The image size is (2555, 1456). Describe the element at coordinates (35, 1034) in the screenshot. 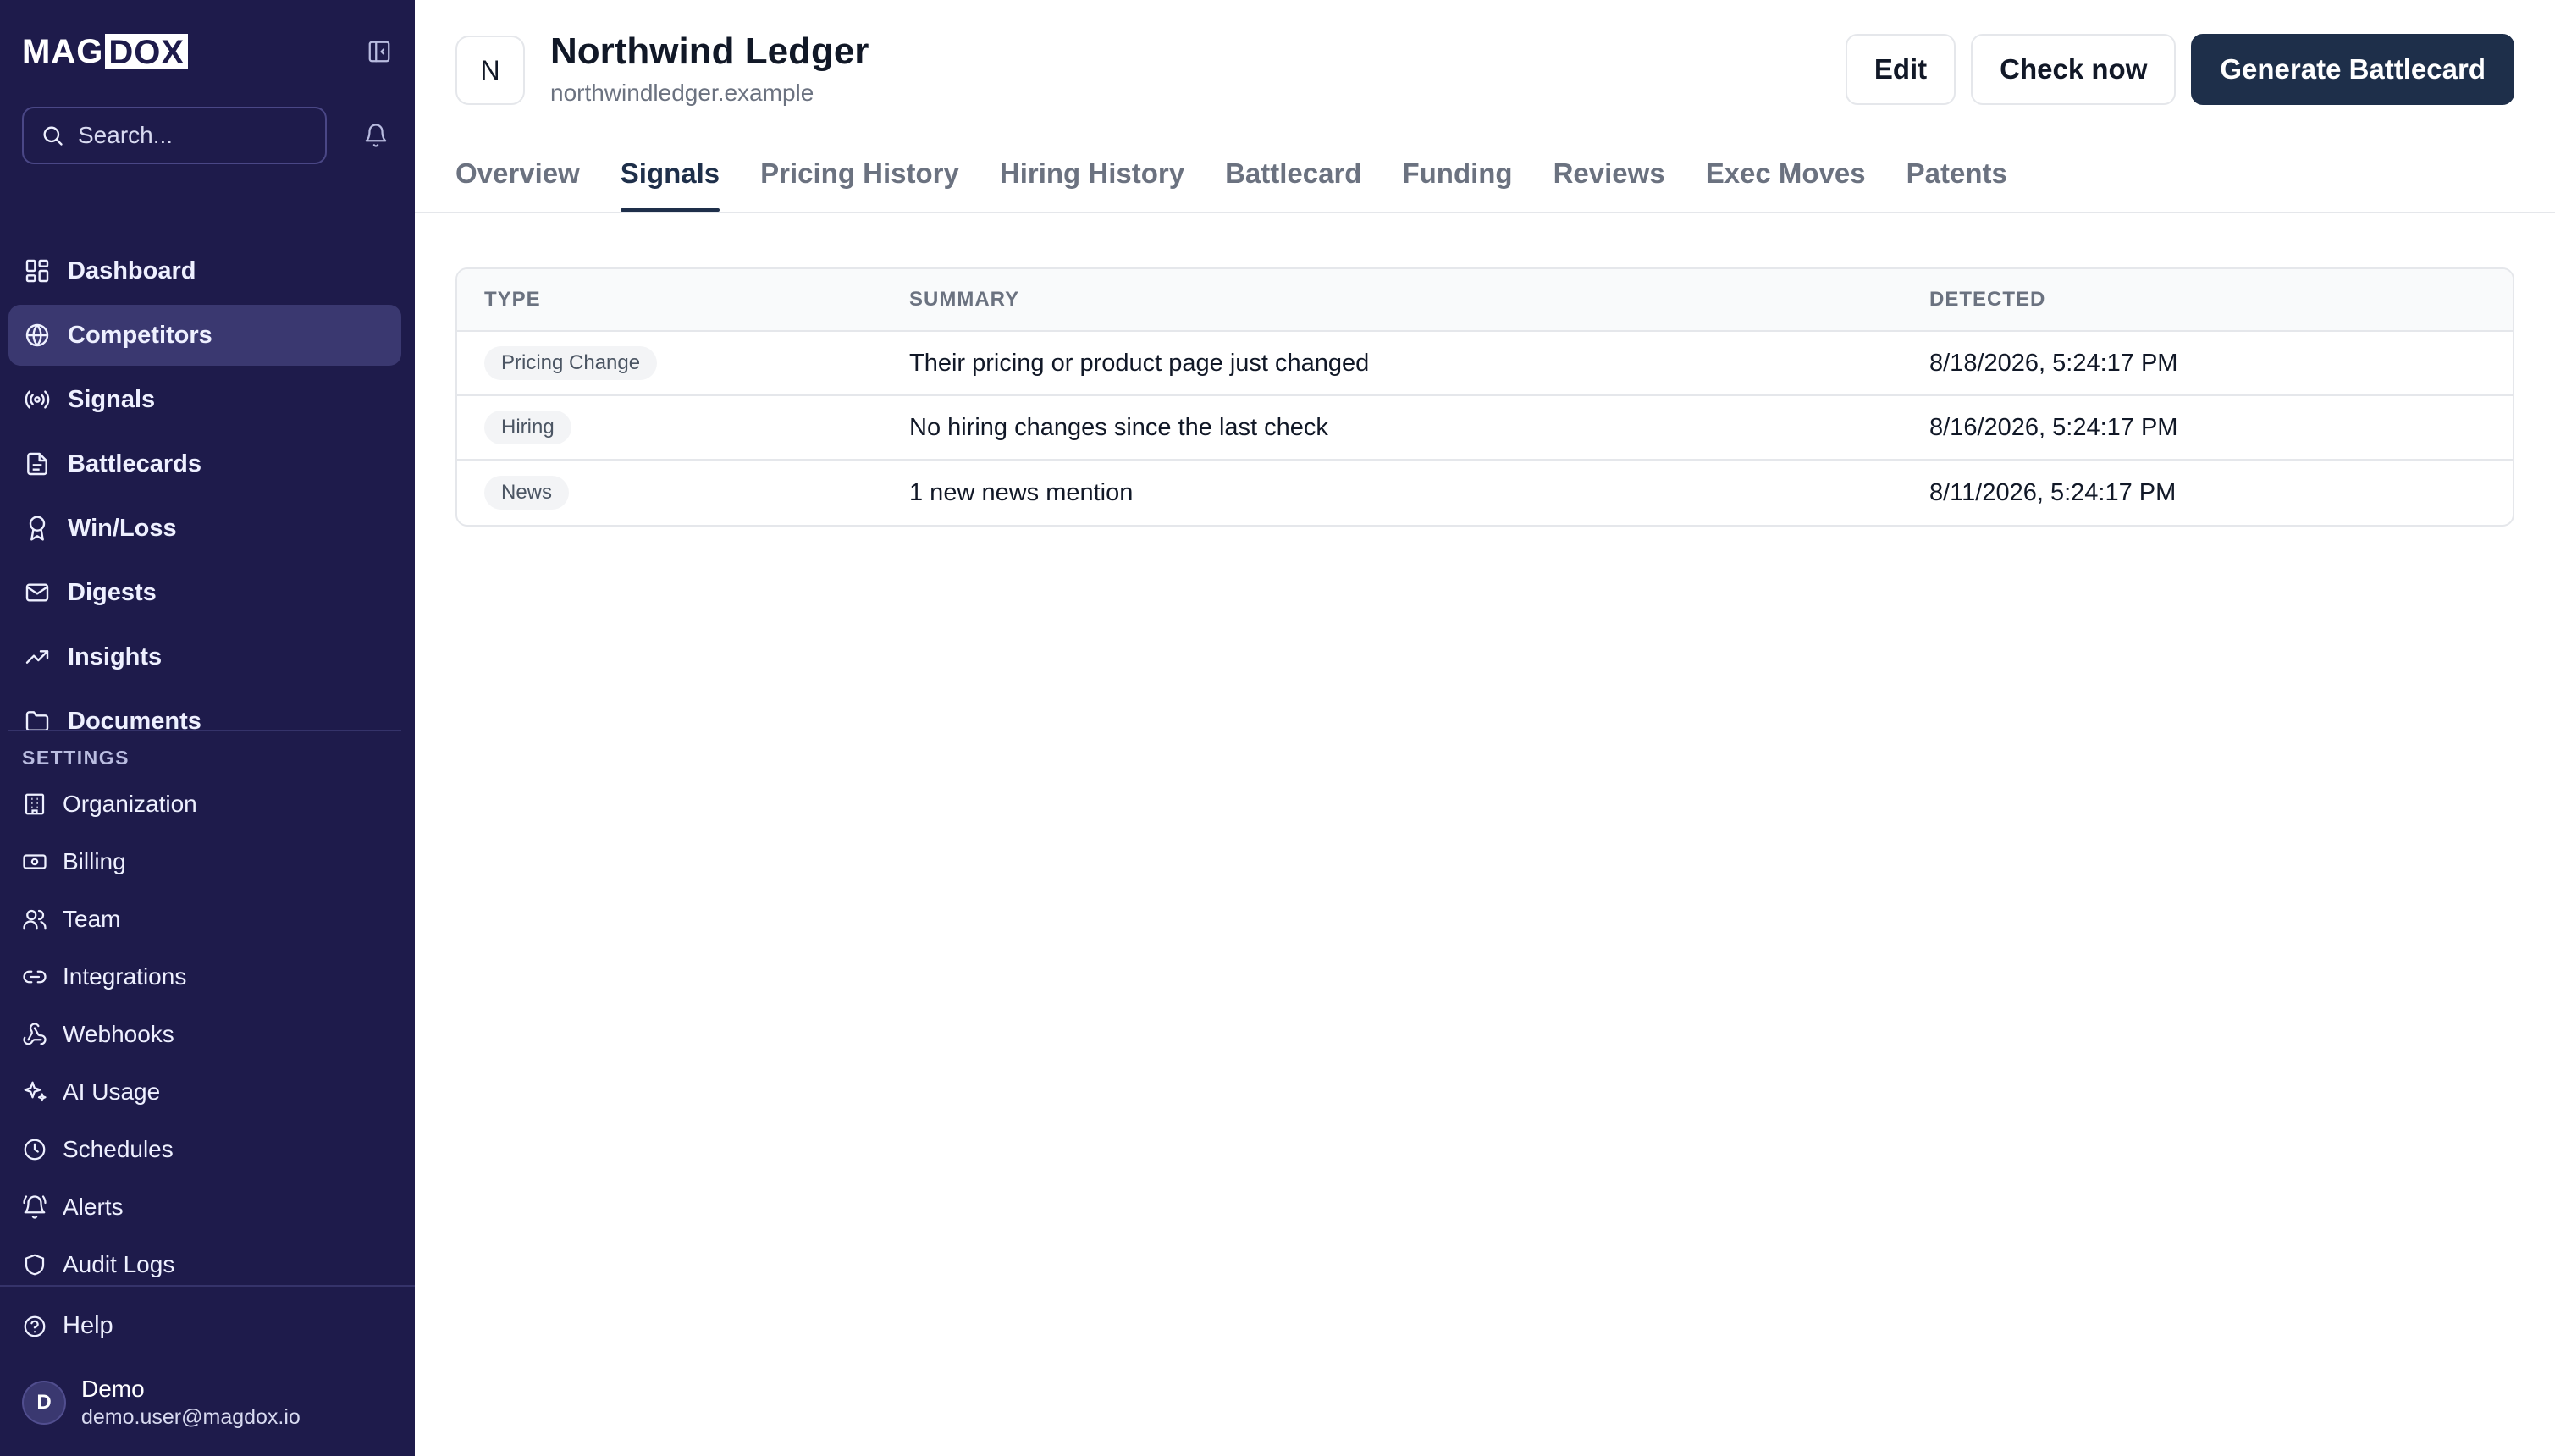

I see `webhook-icon` at that location.